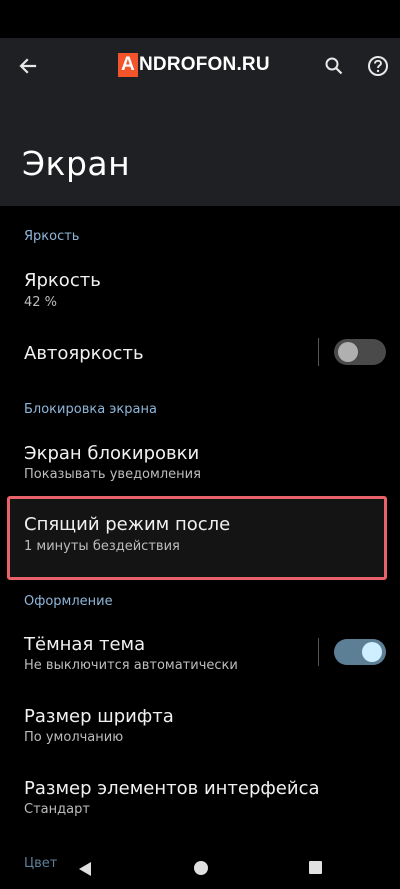 The width and height of the screenshot is (400, 889). I want to click on logo-letter: A, so click(128, 65).